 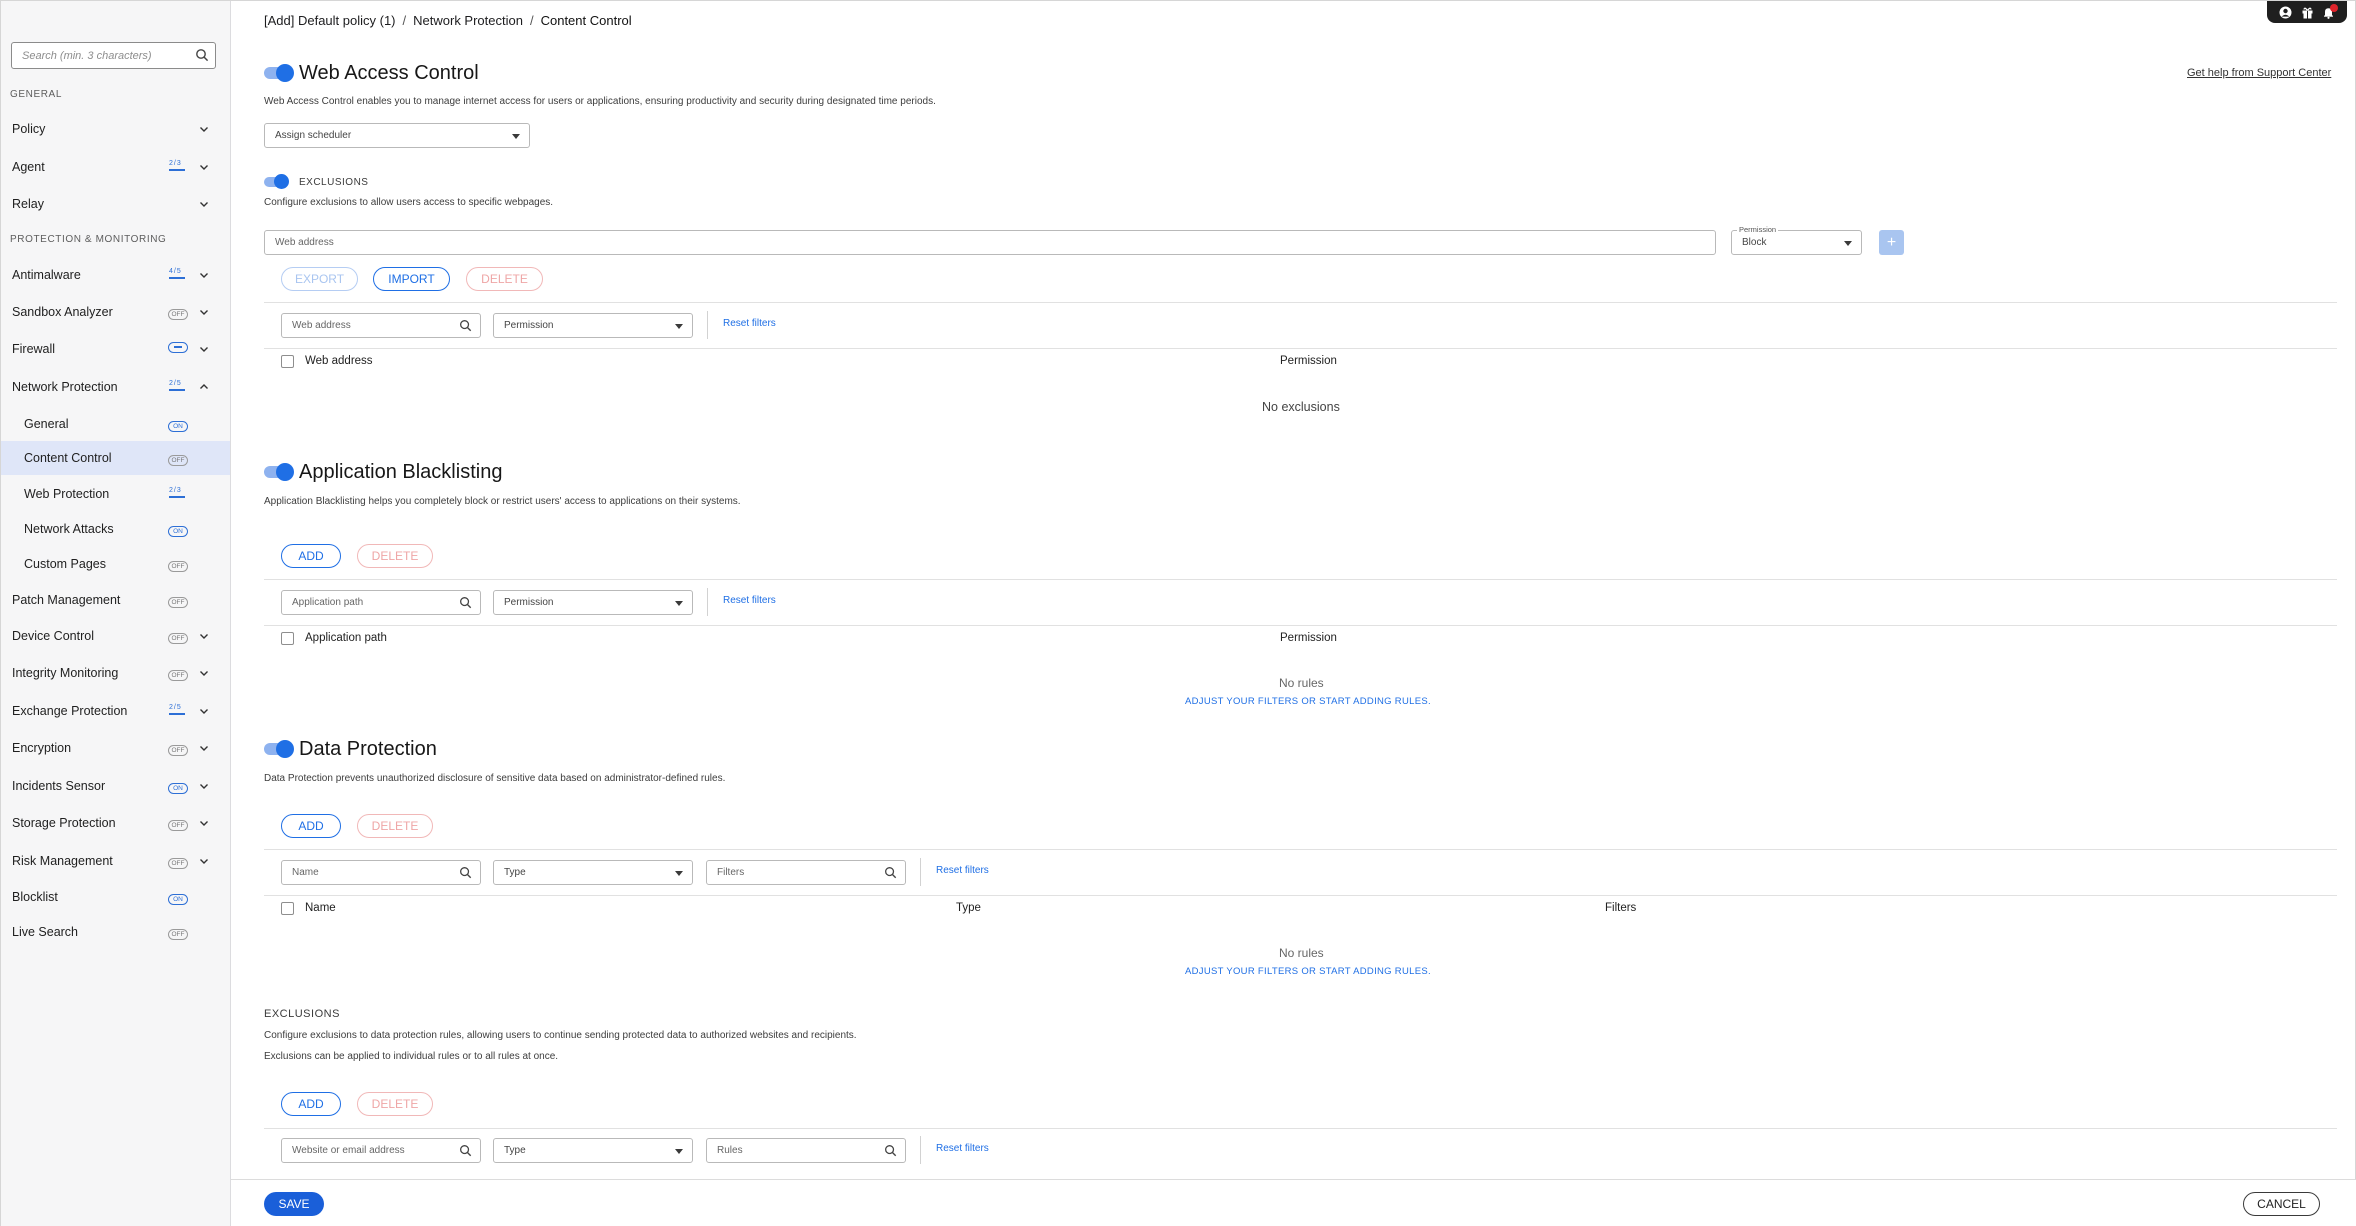 What do you see at coordinates (381, 1150) in the screenshot?
I see `filter-website-email-input: Website or email address` at bounding box center [381, 1150].